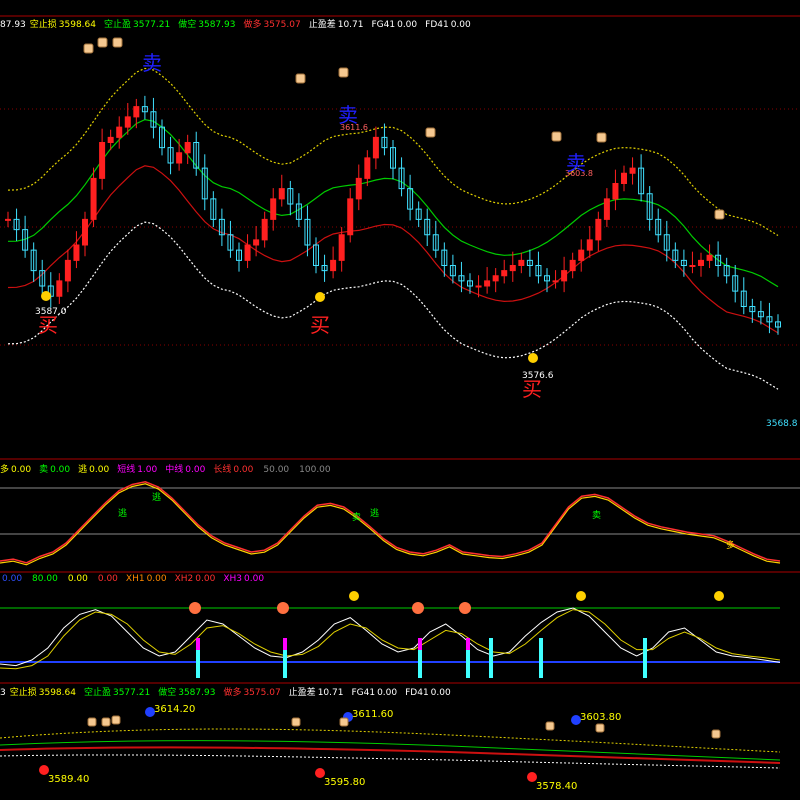 This screenshot has width=800, height=800. I want to click on osc2-curve-yellow, so click(390, 639).